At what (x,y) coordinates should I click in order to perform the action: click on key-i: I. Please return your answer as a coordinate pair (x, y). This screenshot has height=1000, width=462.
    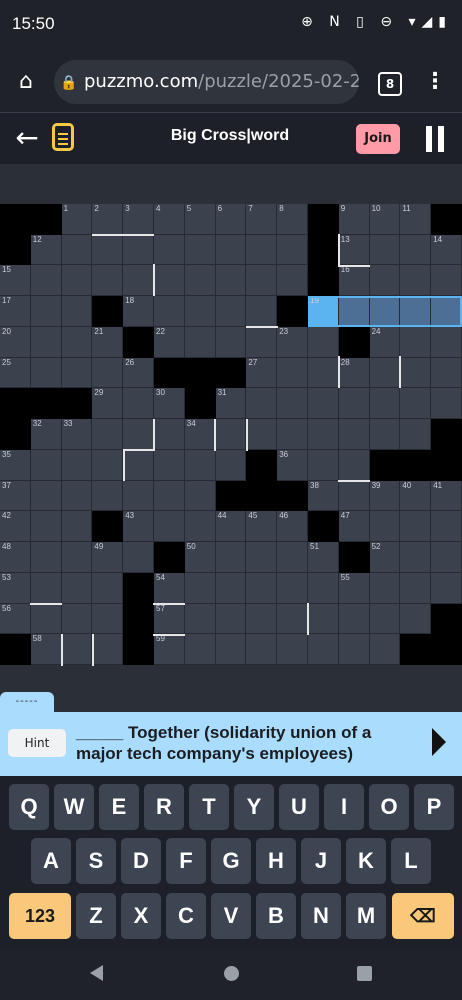
    Looking at the image, I should click on (344, 807).